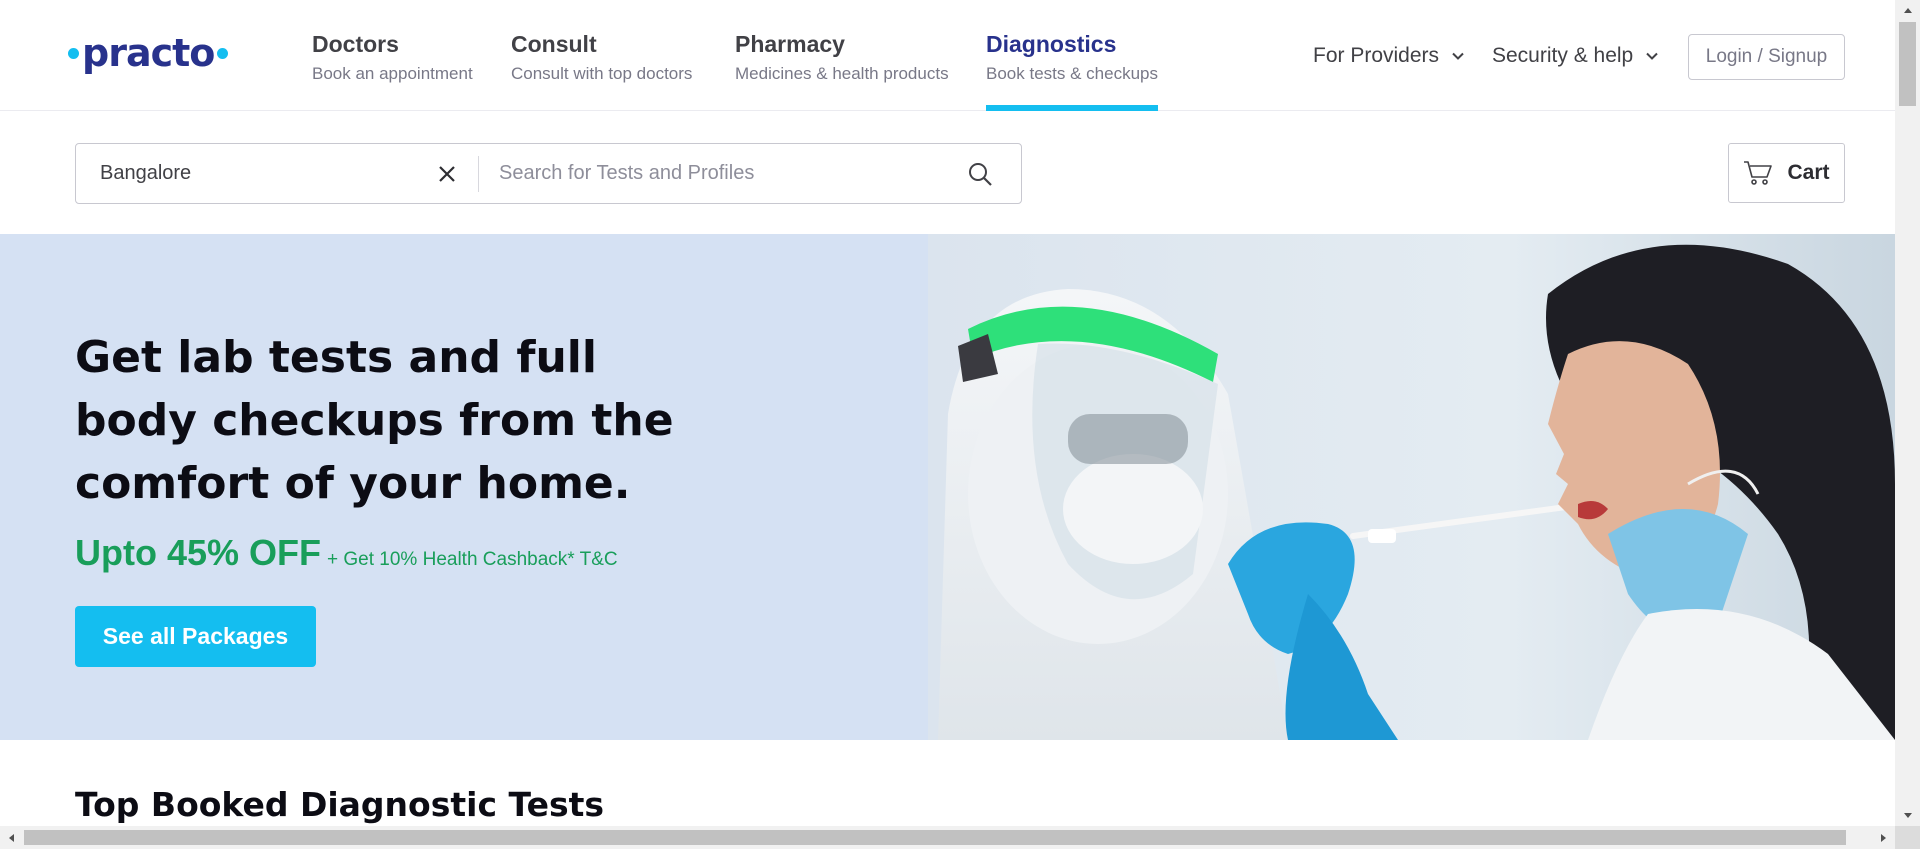 This screenshot has width=1920, height=849. What do you see at coordinates (1907, 837) in the screenshot?
I see `scrollbar-corner` at bounding box center [1907, 837].